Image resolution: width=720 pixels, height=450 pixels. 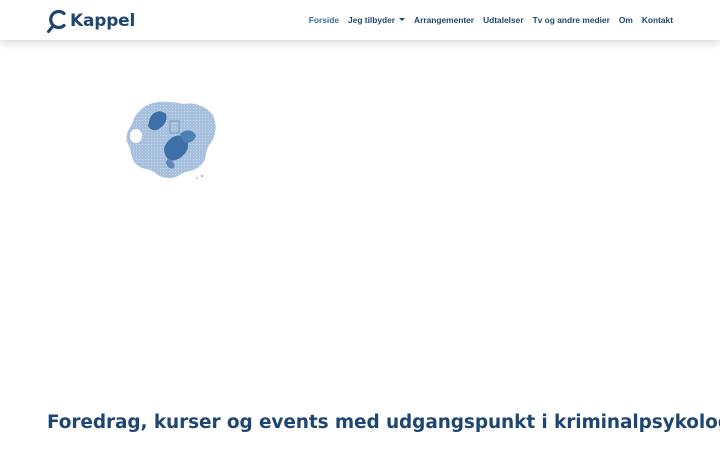 What do you see at coordinates (503, 20) in the screenshot?
I see `nav-item-udtalelser: Udtalelser` at bounding box center [503, 20].